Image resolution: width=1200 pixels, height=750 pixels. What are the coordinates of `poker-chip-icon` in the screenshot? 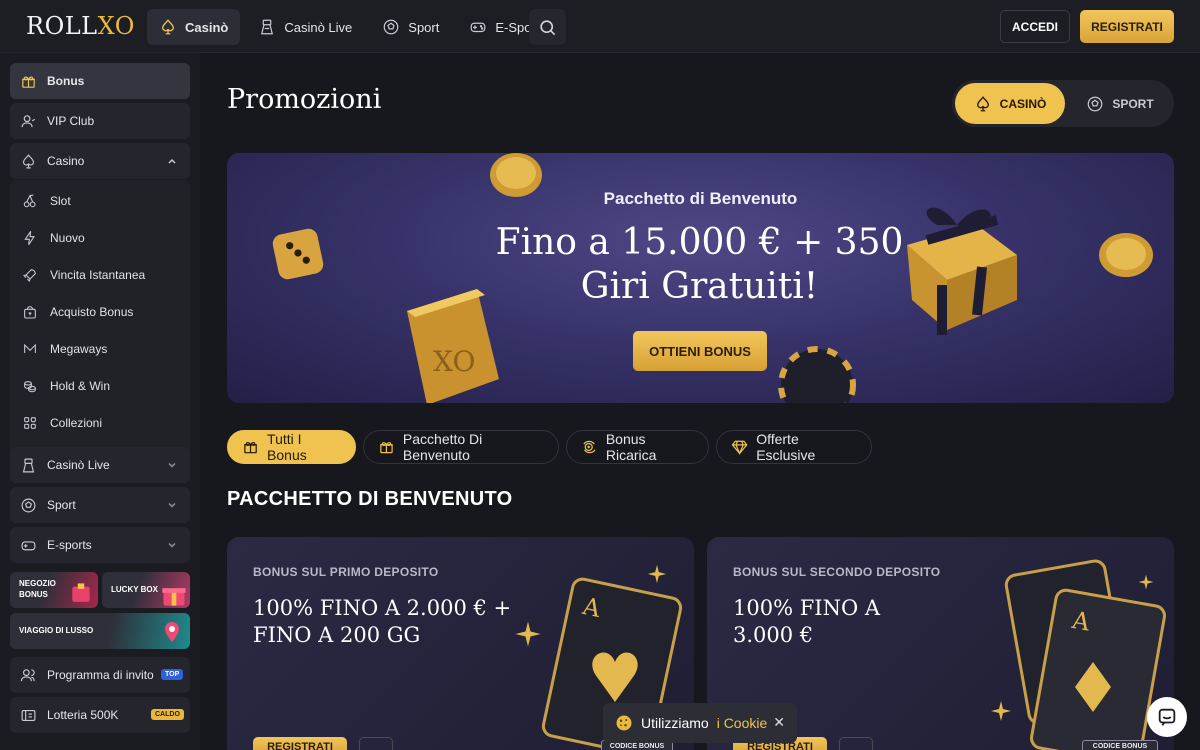 It's located at (817, 374).